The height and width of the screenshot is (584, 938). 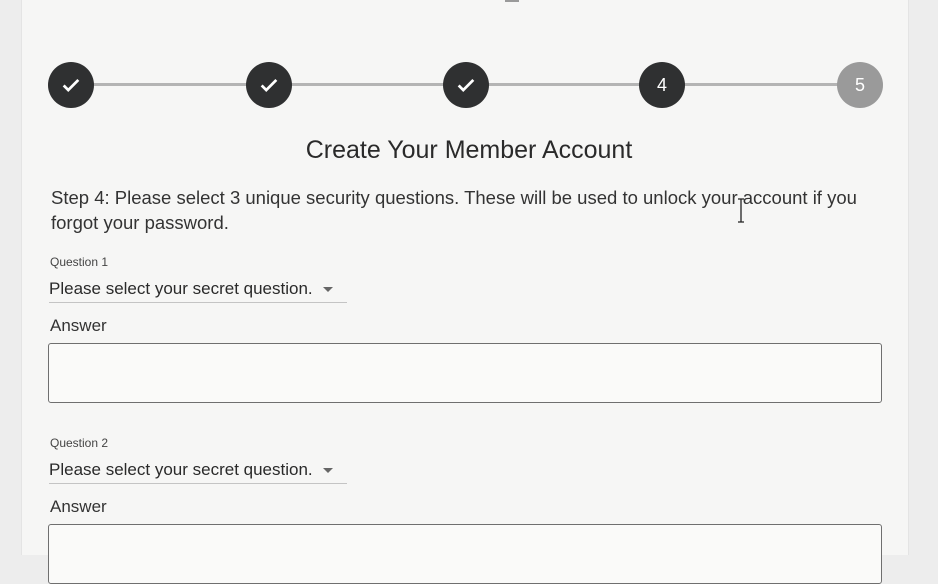 I want to click on step-4-active: 4, so click(x=662, y=85).